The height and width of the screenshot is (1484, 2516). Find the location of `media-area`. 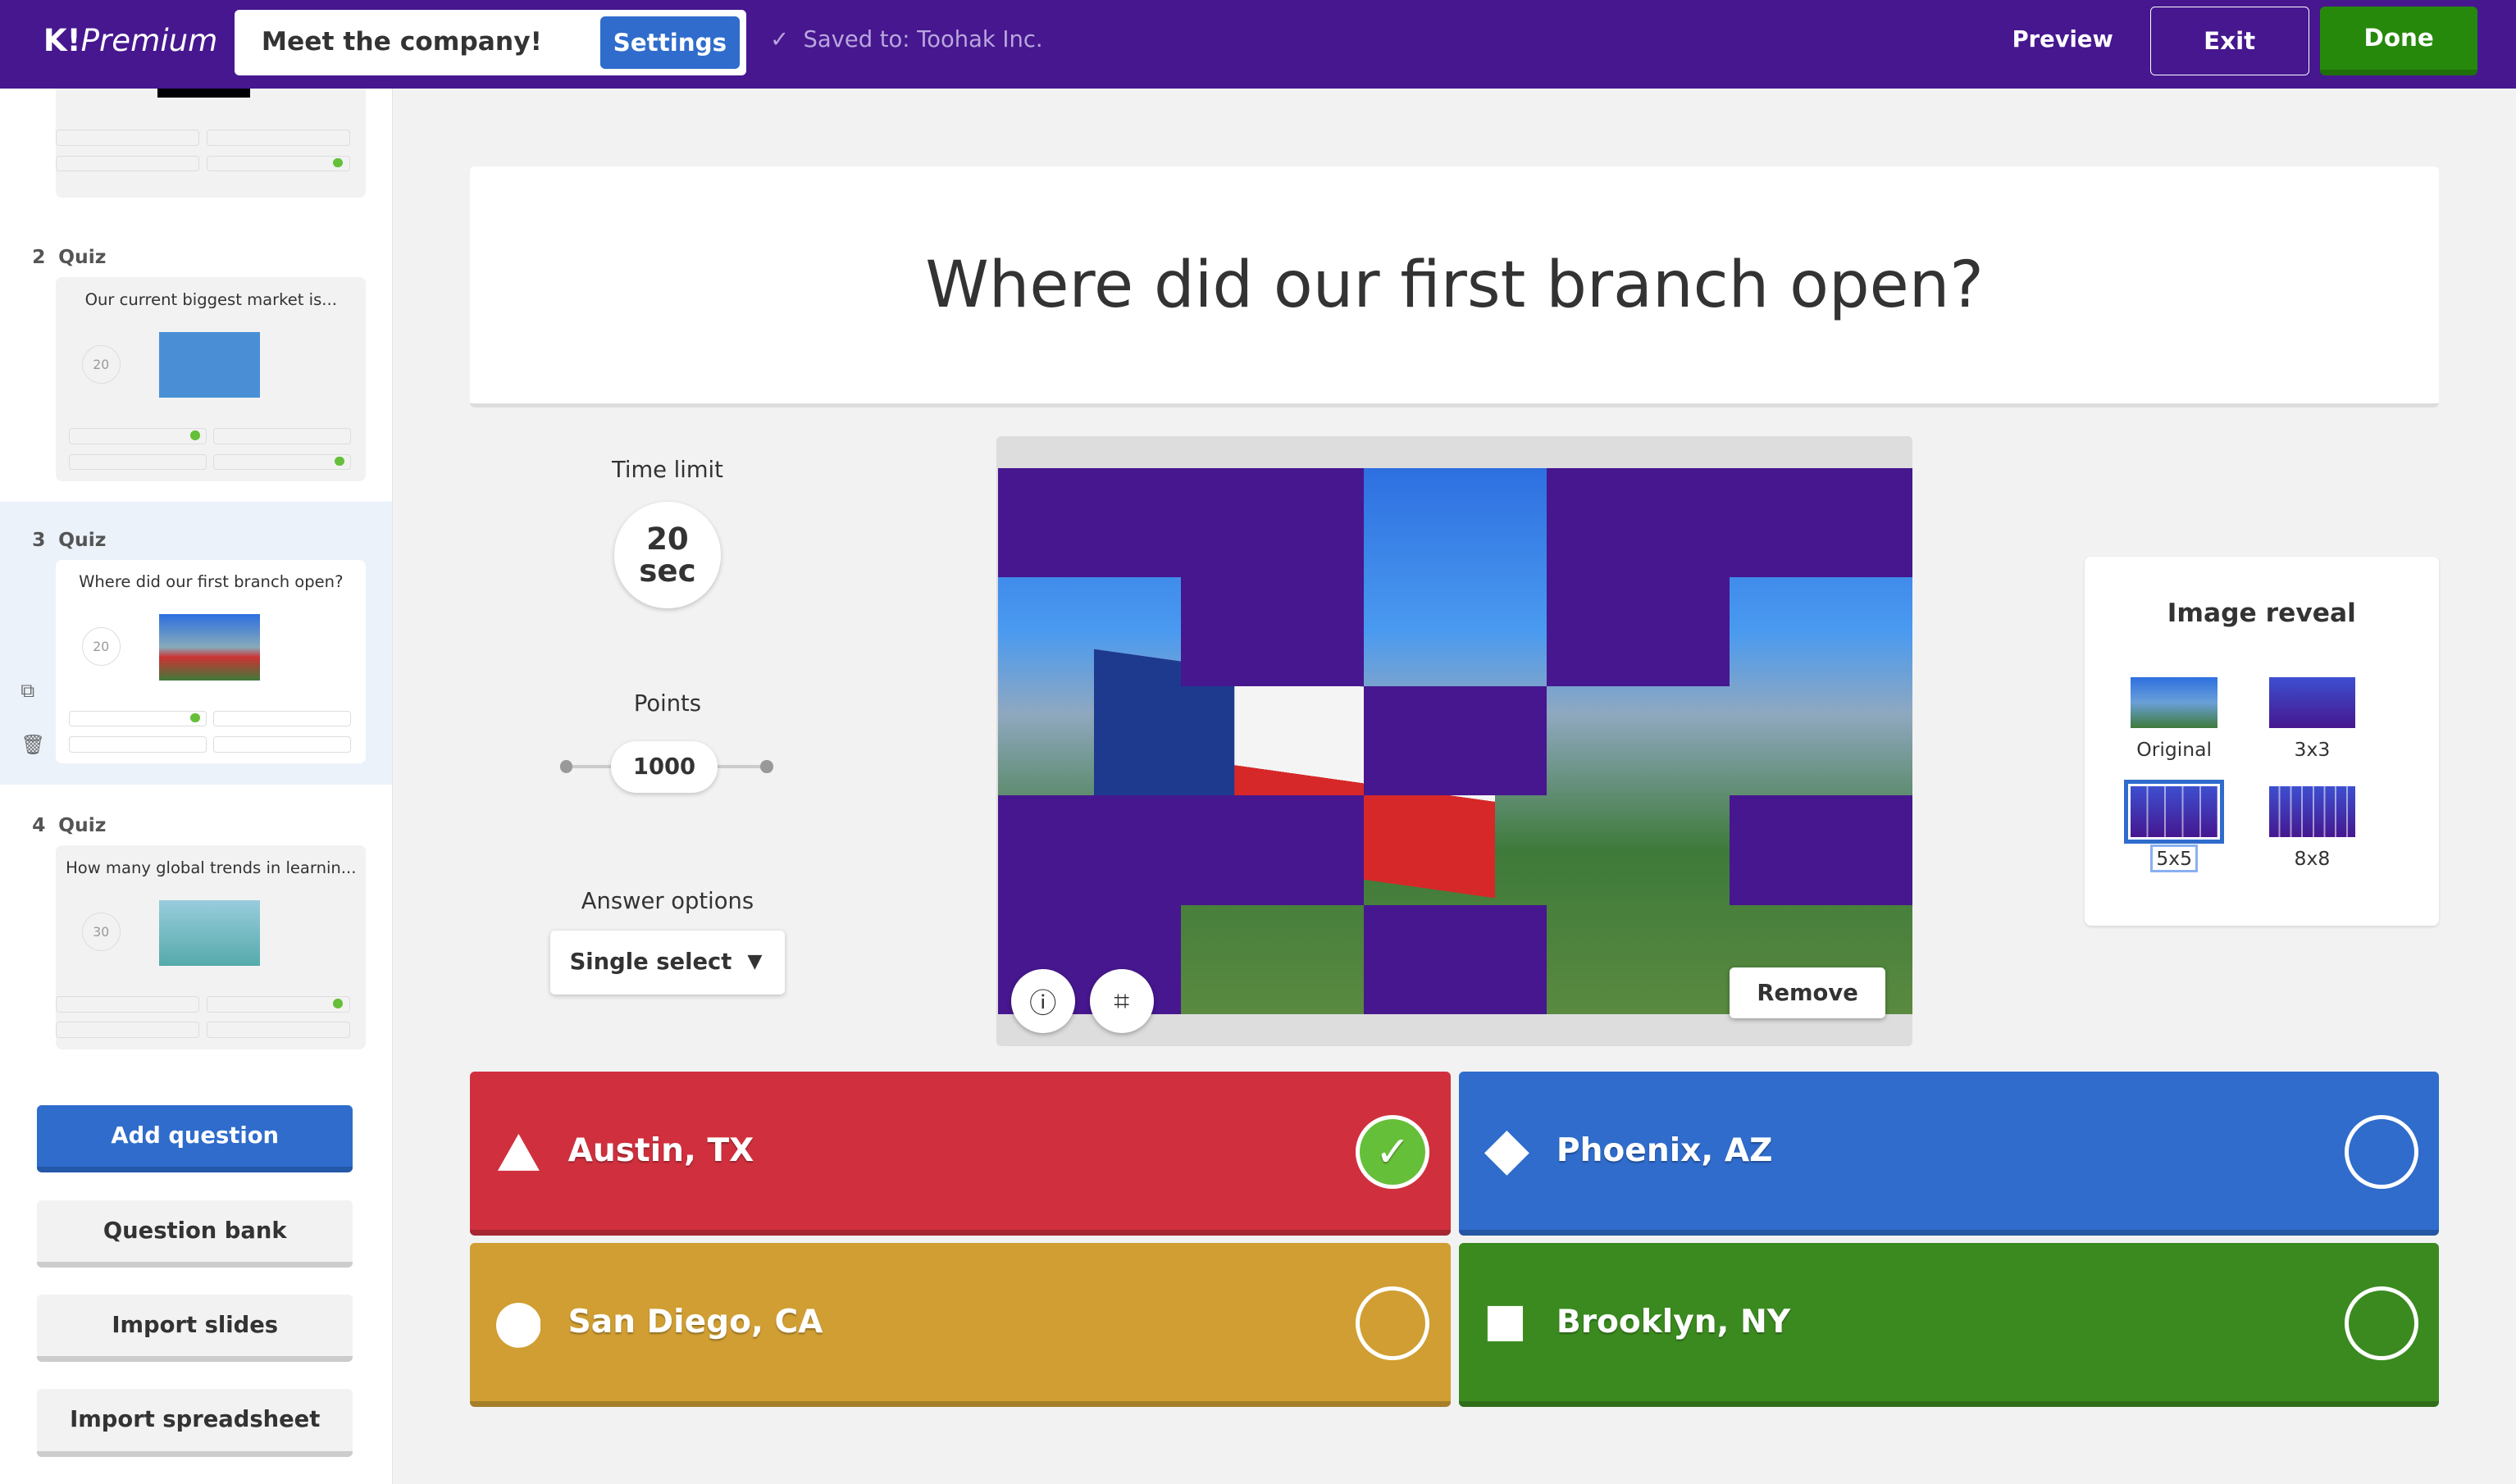

media-area is located at coordinates (1454, 741).